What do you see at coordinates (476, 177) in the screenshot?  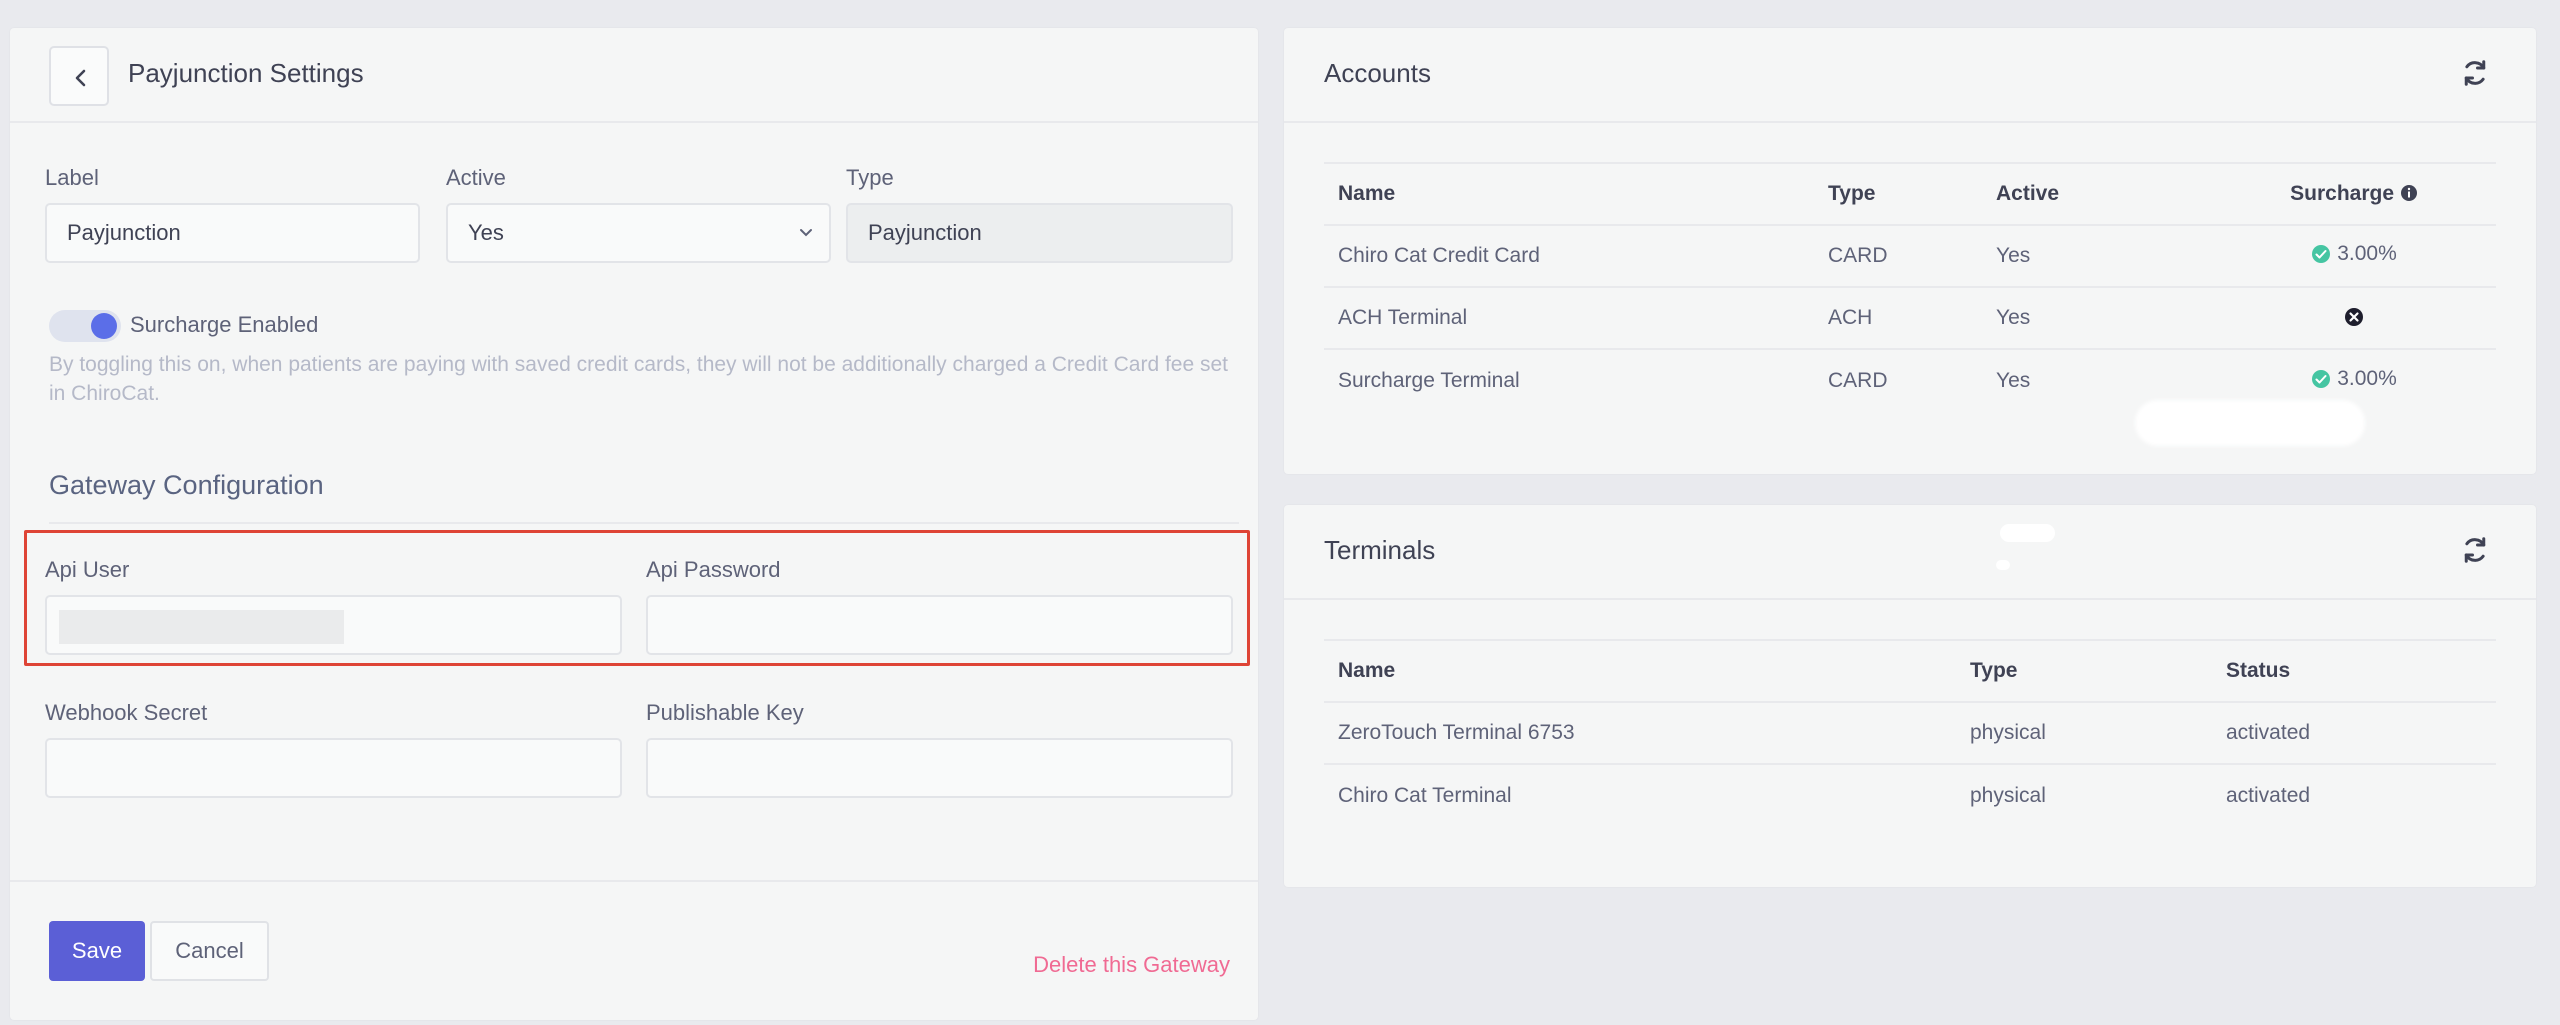 I see `active-field-label: Active` at bounding box center [476, 177].